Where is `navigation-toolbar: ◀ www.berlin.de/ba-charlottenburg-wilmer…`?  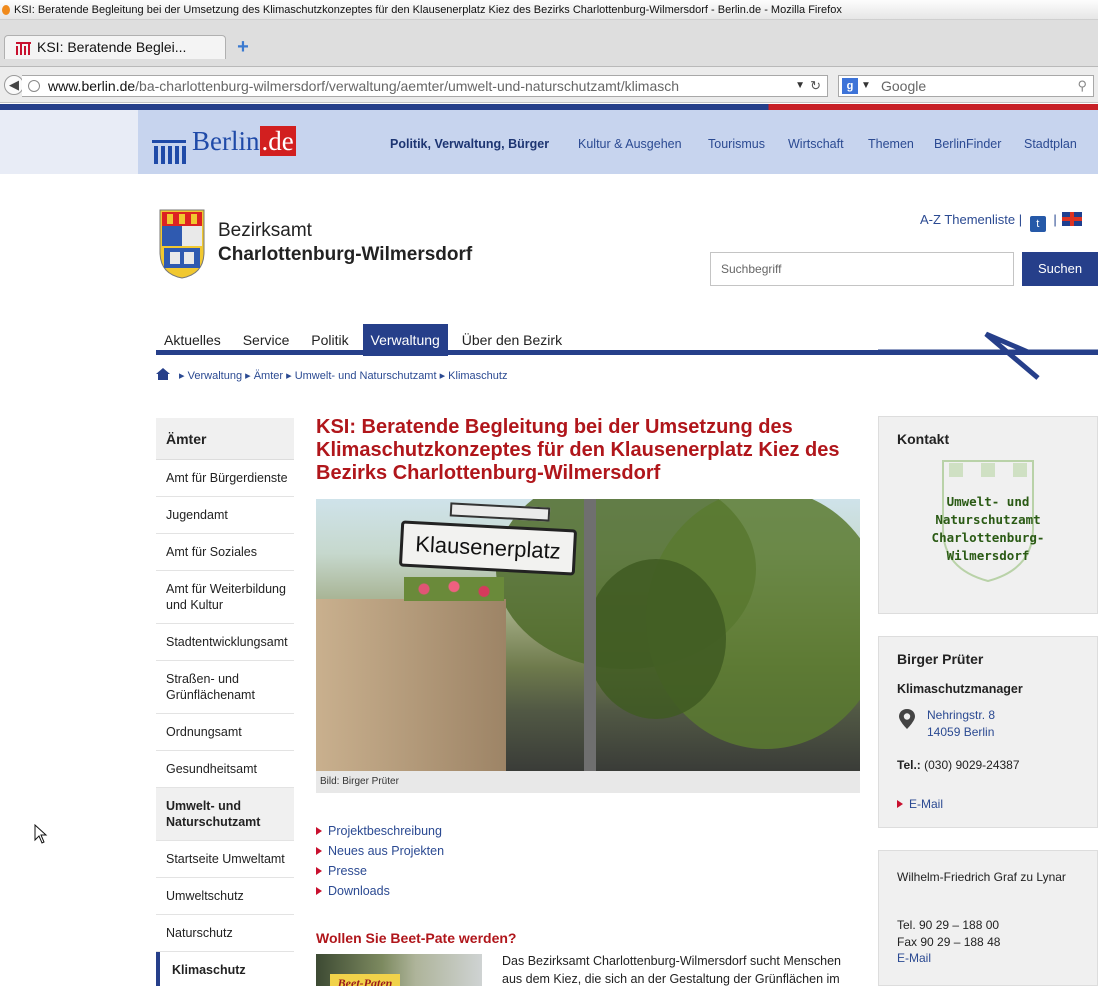 navigation-toolbar: ◀ www.berlin.de/ba-charlottenburg-wilmer… is located at coordinates (549, 85).